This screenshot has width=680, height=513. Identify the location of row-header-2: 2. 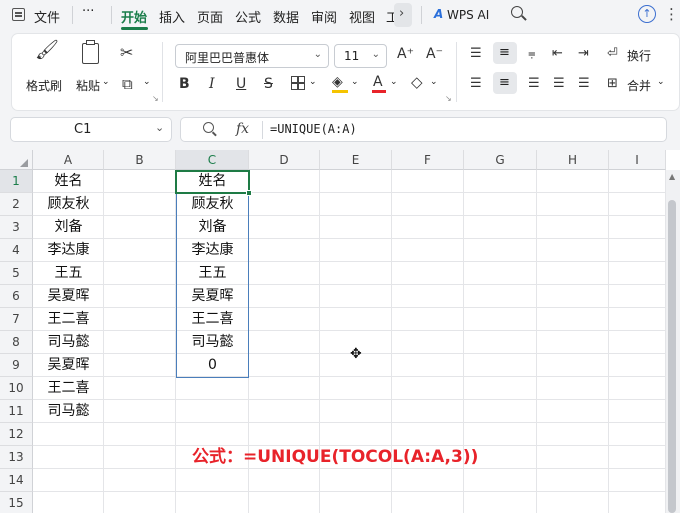
(16, 204).